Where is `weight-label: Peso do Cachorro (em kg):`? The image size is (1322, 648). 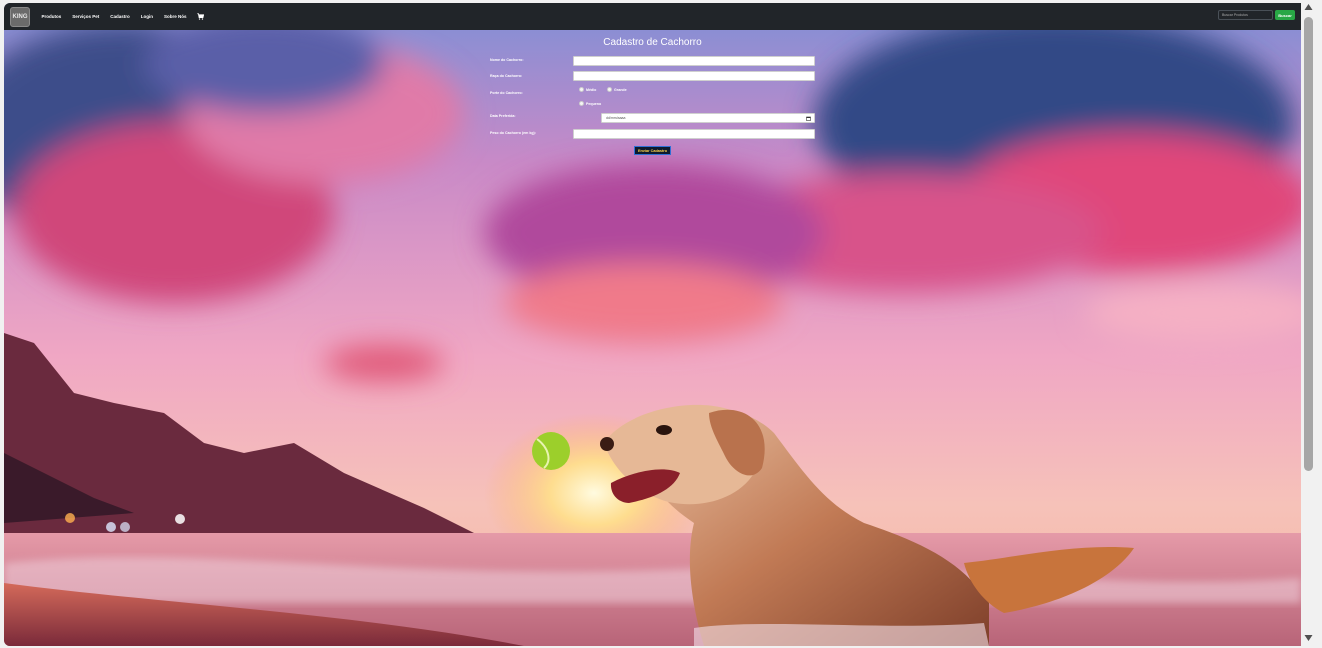
weight-label: Peso do Cachorro (em kg): is located at coordinates (513, 133).